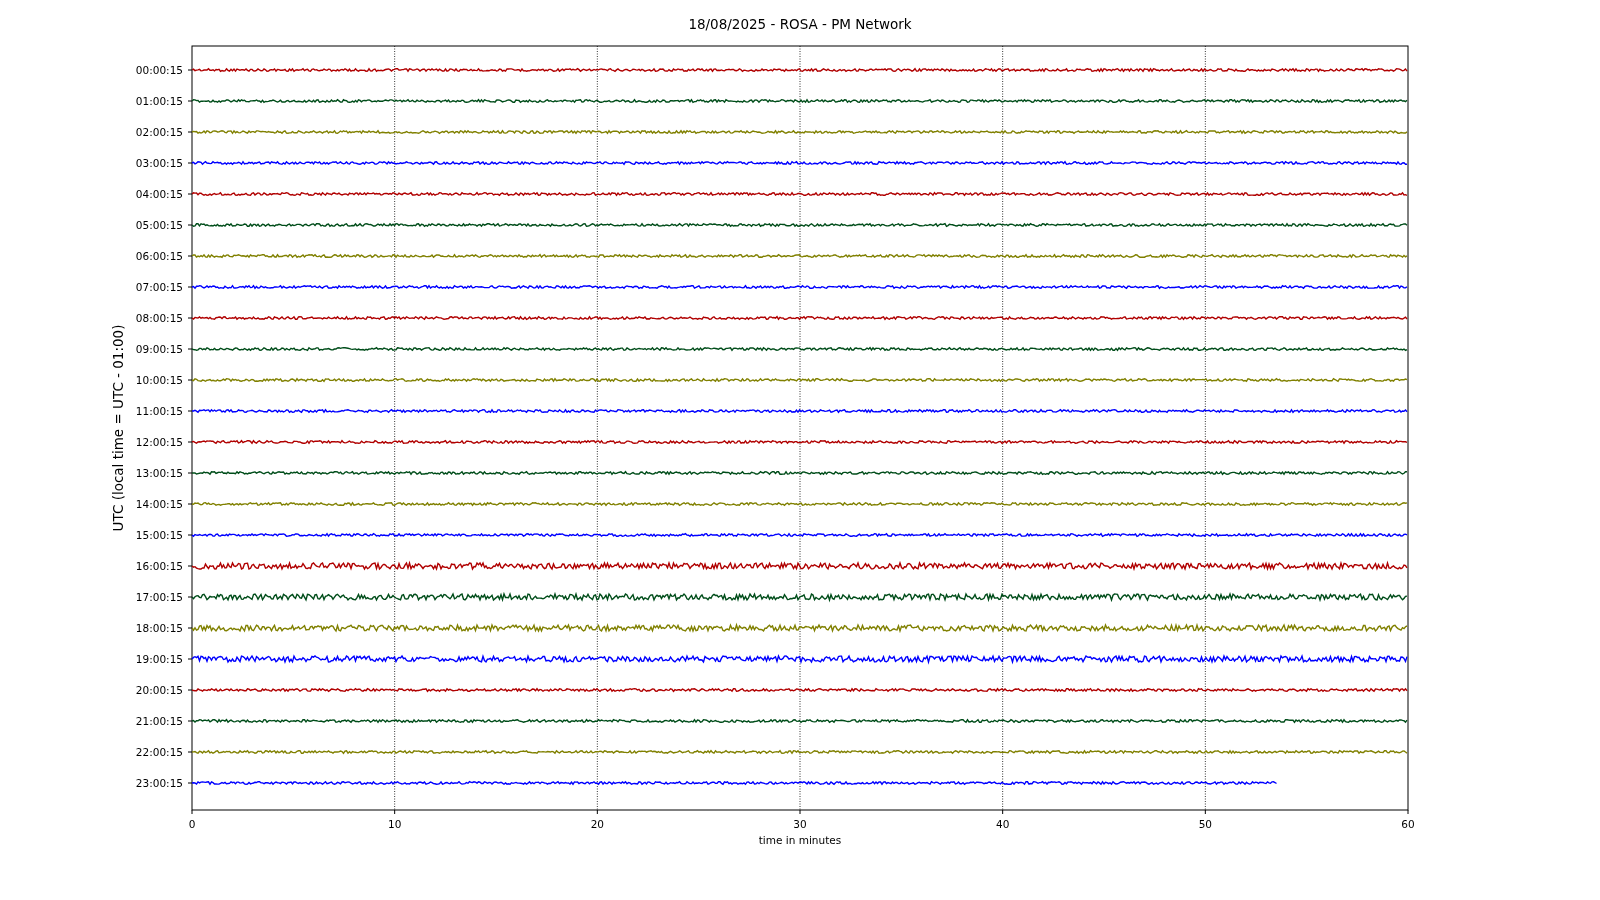  Describe the element at coordinates (159, 411) in the screenshot. I see `tick-label: 11:00:15` at that location.